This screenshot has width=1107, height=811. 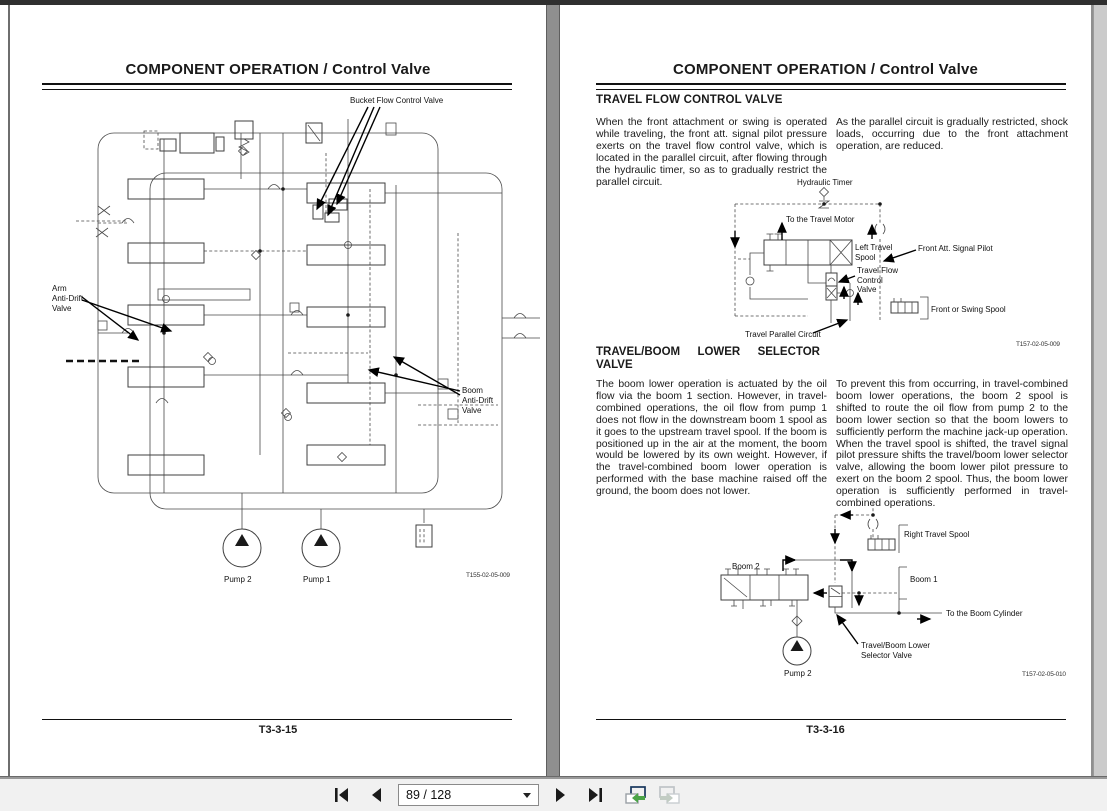 I want to click on travel-flow-valve-label-1: Travel Flow, so click(x=877, y=270).